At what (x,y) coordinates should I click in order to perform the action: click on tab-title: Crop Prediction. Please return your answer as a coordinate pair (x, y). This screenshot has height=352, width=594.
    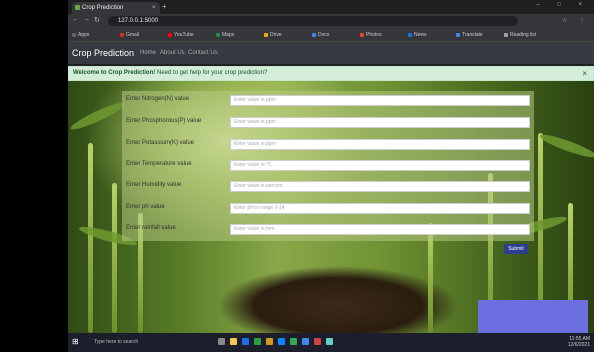
    Looking at the image, I should click on (103, 8).